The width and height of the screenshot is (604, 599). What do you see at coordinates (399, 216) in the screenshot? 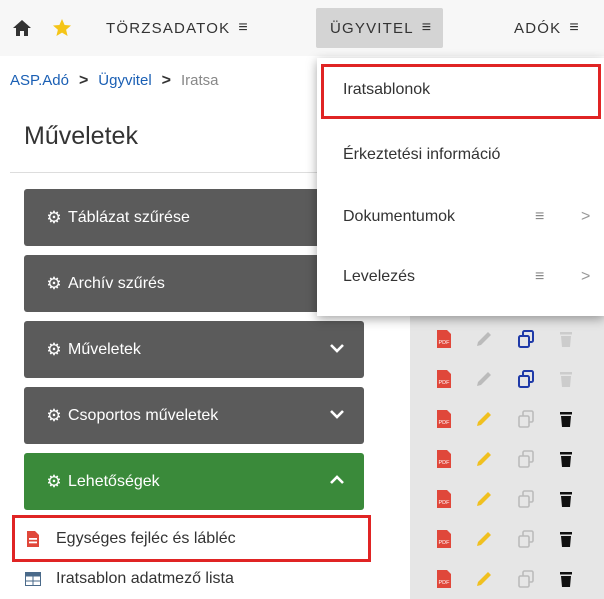
I see `menu-item-label: Dokumentumok` at bounding box center [399, 216].